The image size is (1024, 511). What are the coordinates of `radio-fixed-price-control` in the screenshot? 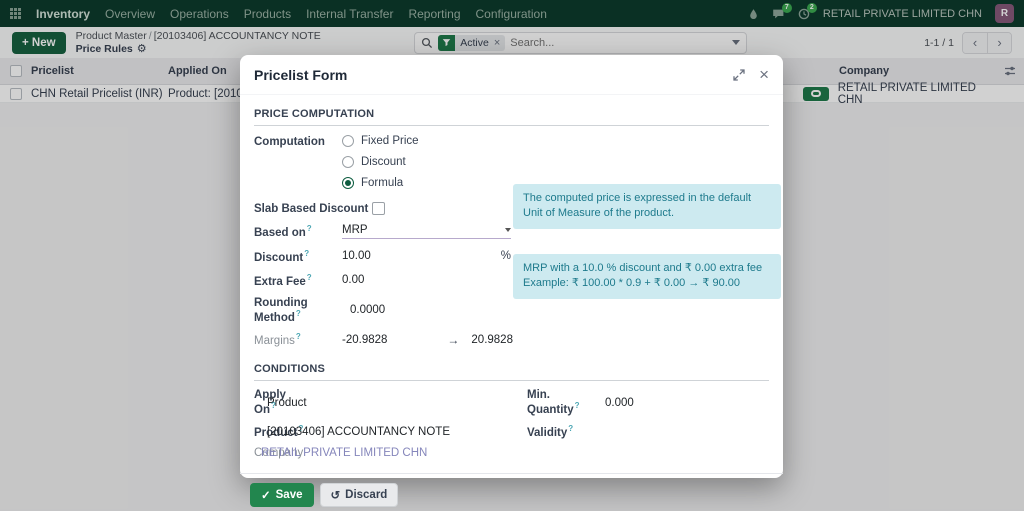 It's located at (348, 141).